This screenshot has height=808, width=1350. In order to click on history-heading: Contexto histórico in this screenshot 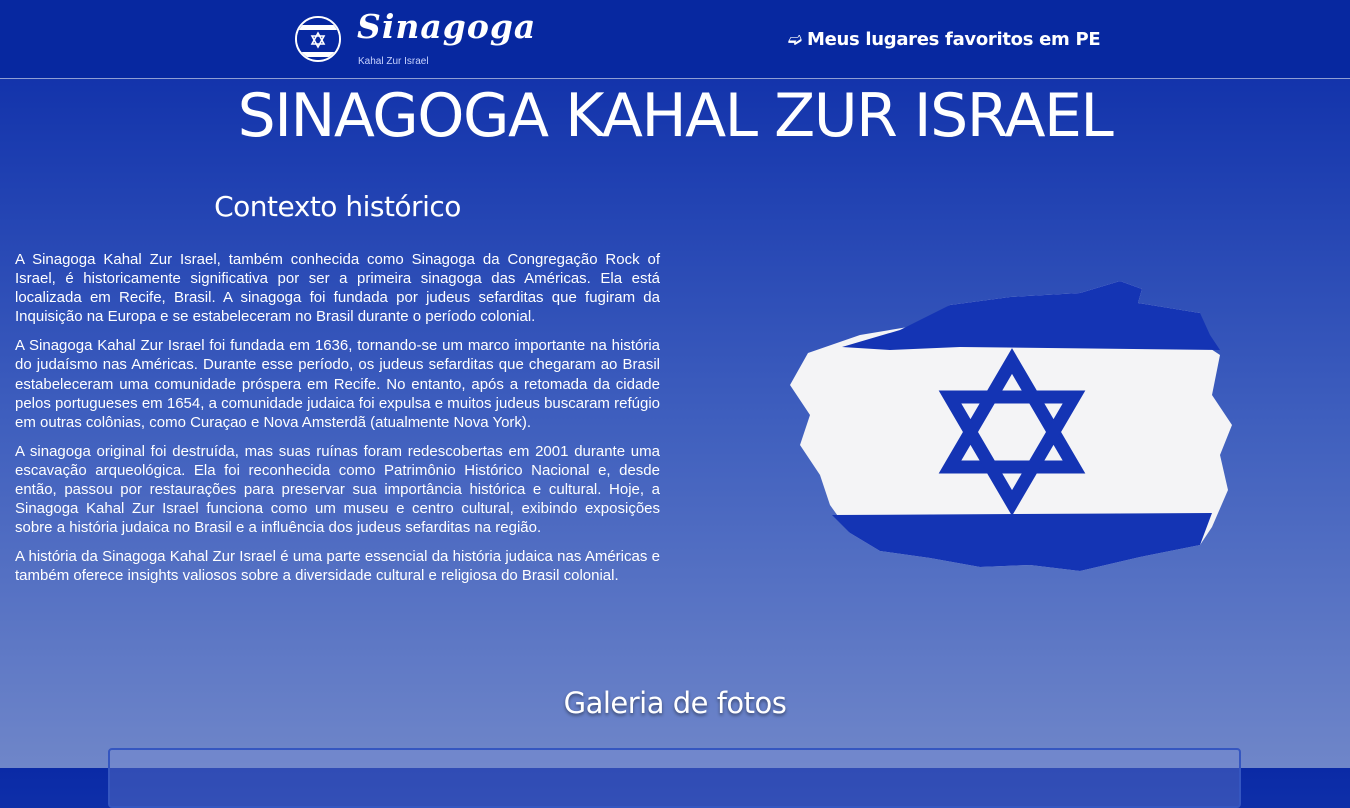, I will do `click(337, 206)`.